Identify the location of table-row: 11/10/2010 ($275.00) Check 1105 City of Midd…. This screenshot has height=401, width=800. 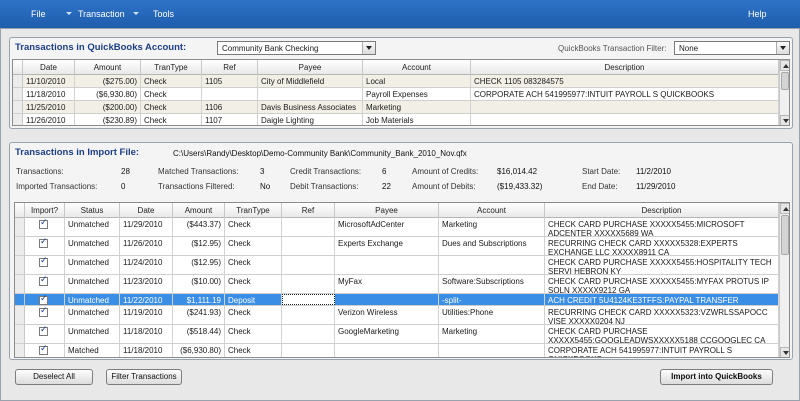
(396, 81).